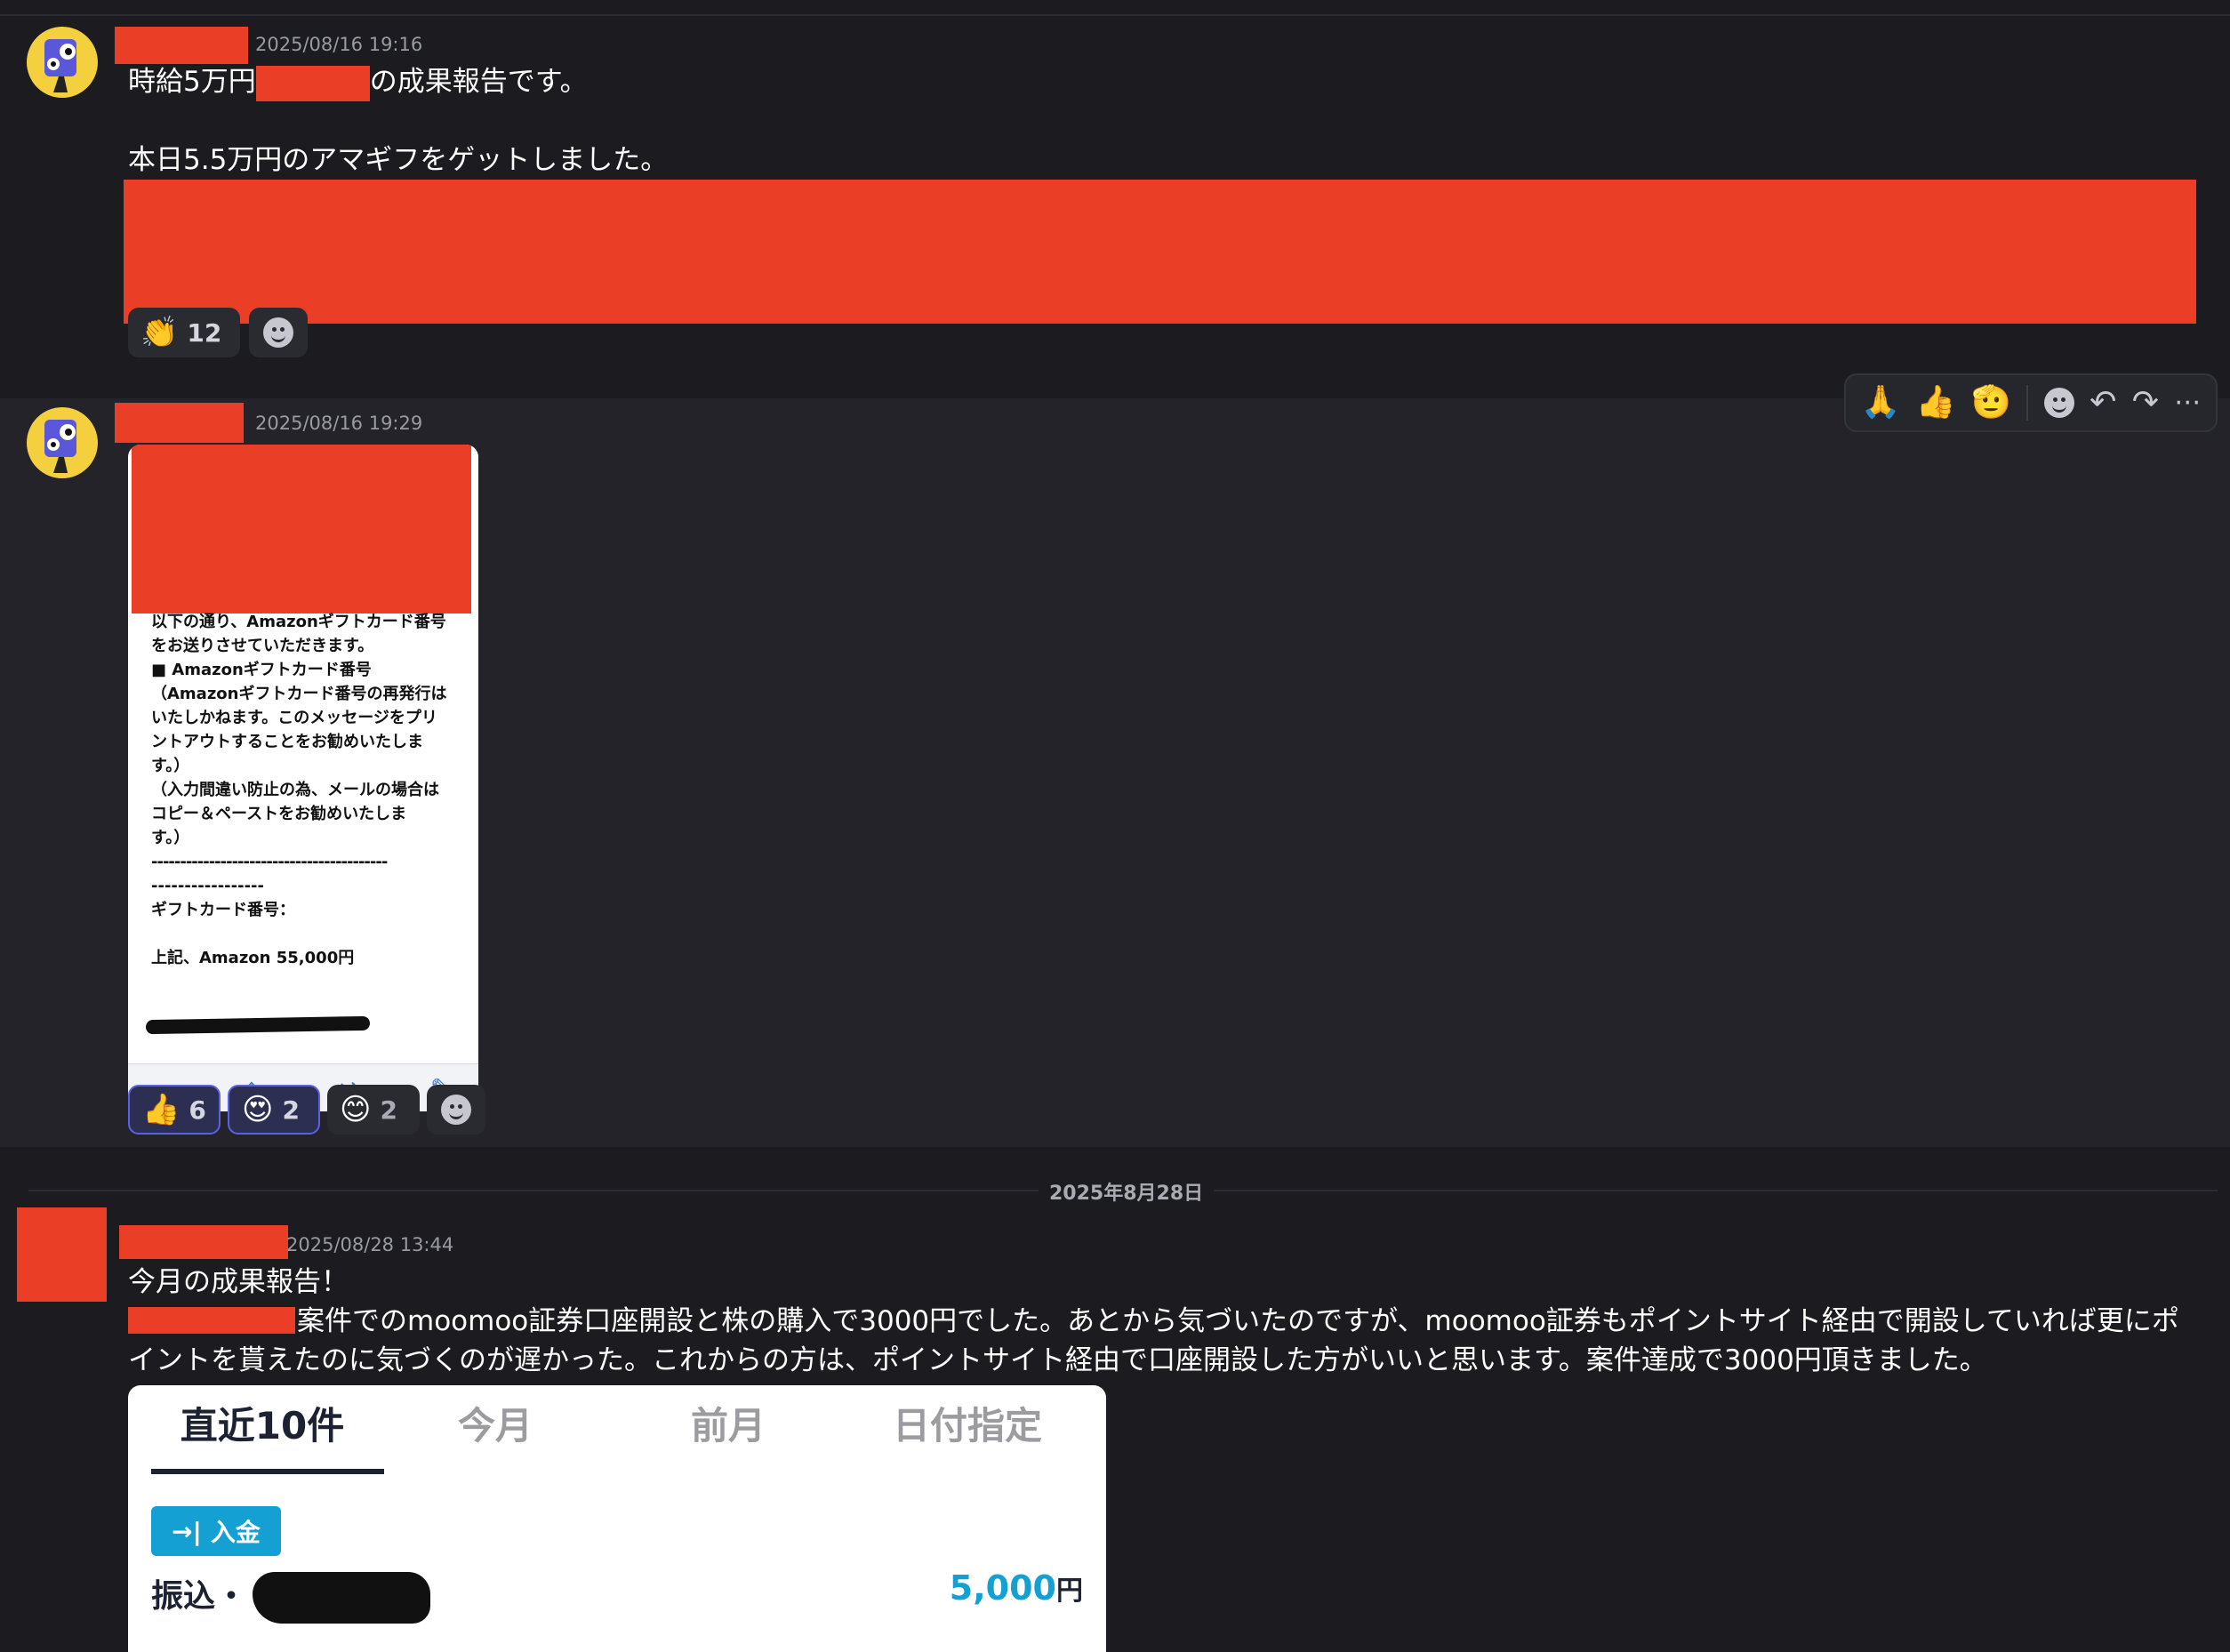  I want to click on email-line: （入力間違い防止の為、メールの場合は, so click(295, 790).